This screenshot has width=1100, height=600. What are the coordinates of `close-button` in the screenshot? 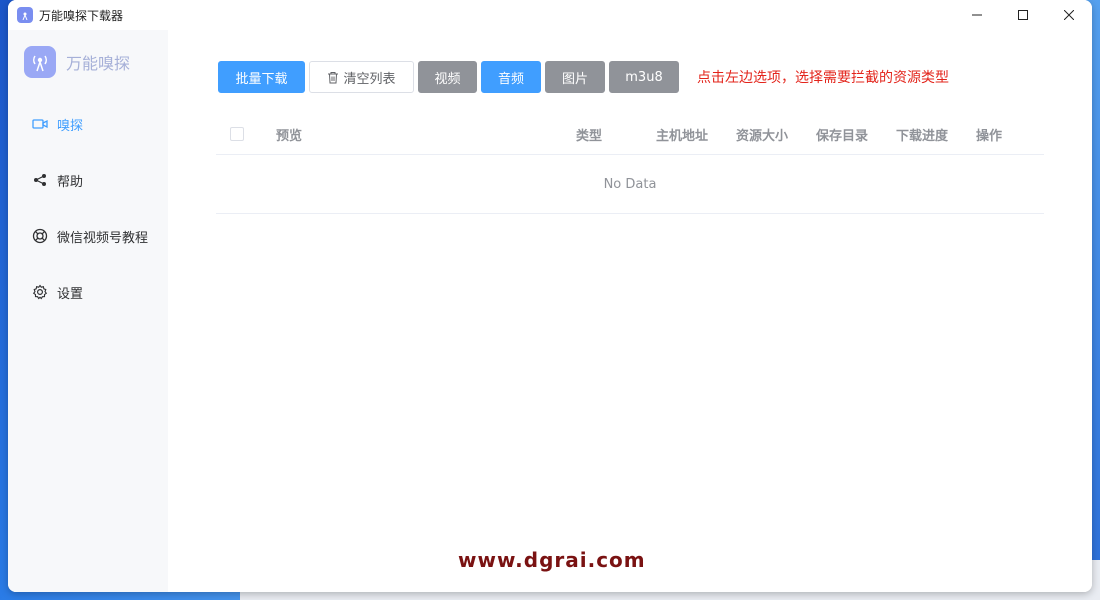 It's located at (1069, 15).